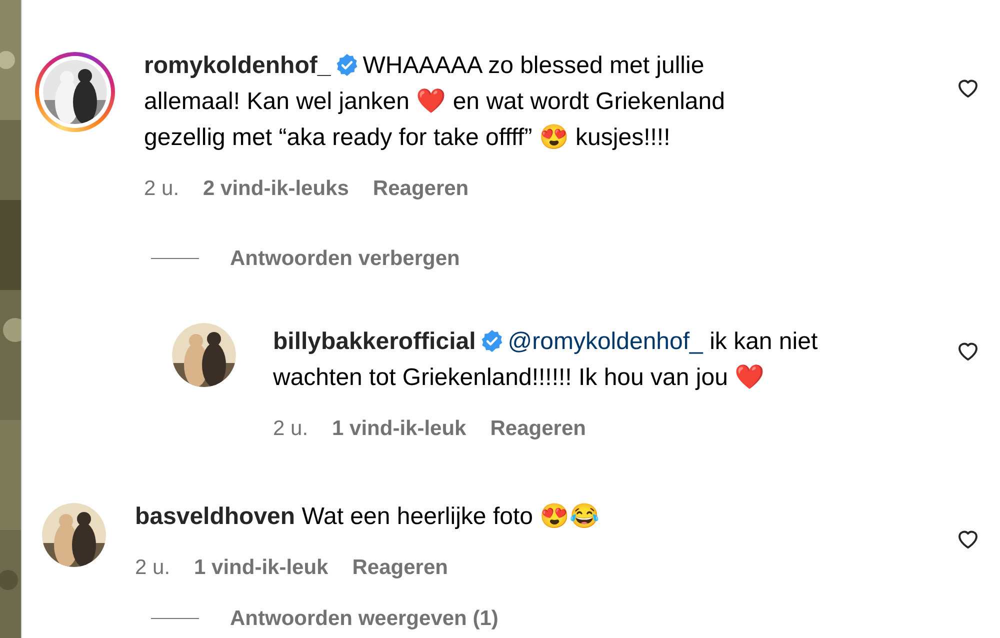  I want to click on comment-text: billybakkerofficial @romykoldenhof_ ik kan niet wachten tot Griekenland!!!!!! Ik hou van jou ❤, so click(578, 360).